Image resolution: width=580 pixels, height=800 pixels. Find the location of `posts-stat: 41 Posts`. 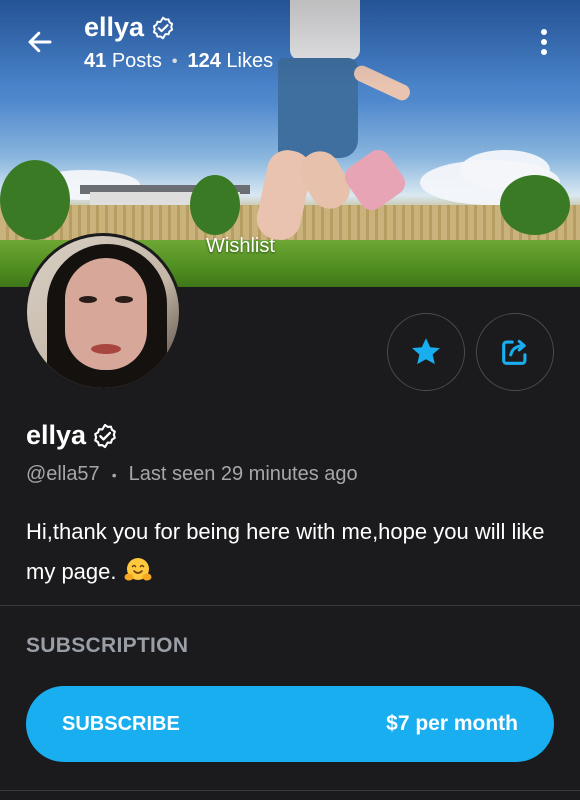

posts-stat: 41 Posts is located at coordinates (123, 61).